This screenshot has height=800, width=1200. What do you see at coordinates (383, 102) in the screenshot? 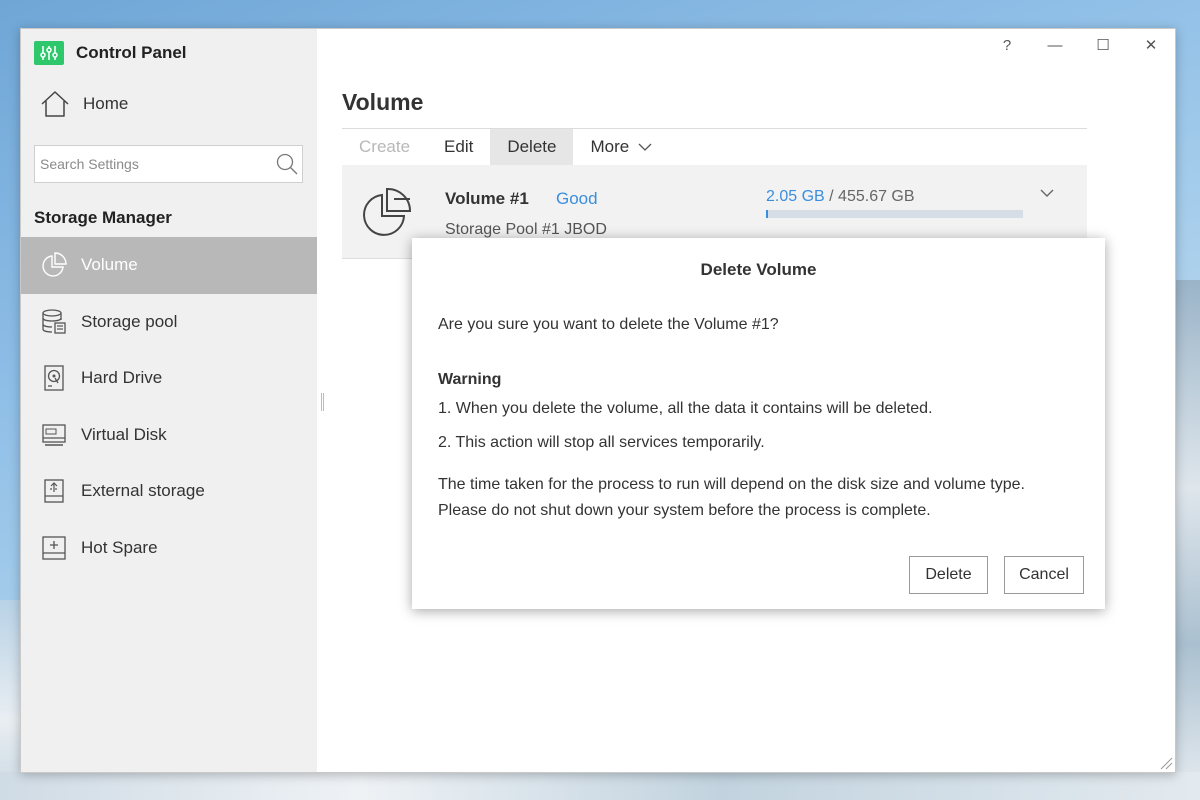
I see `page-title: Volume` at bounding box center [383, 102].